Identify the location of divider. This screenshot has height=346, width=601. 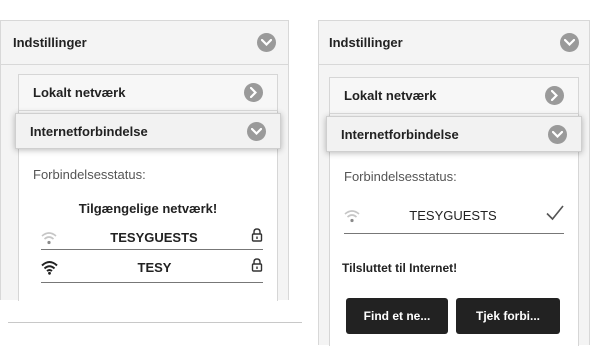
(155, 322).